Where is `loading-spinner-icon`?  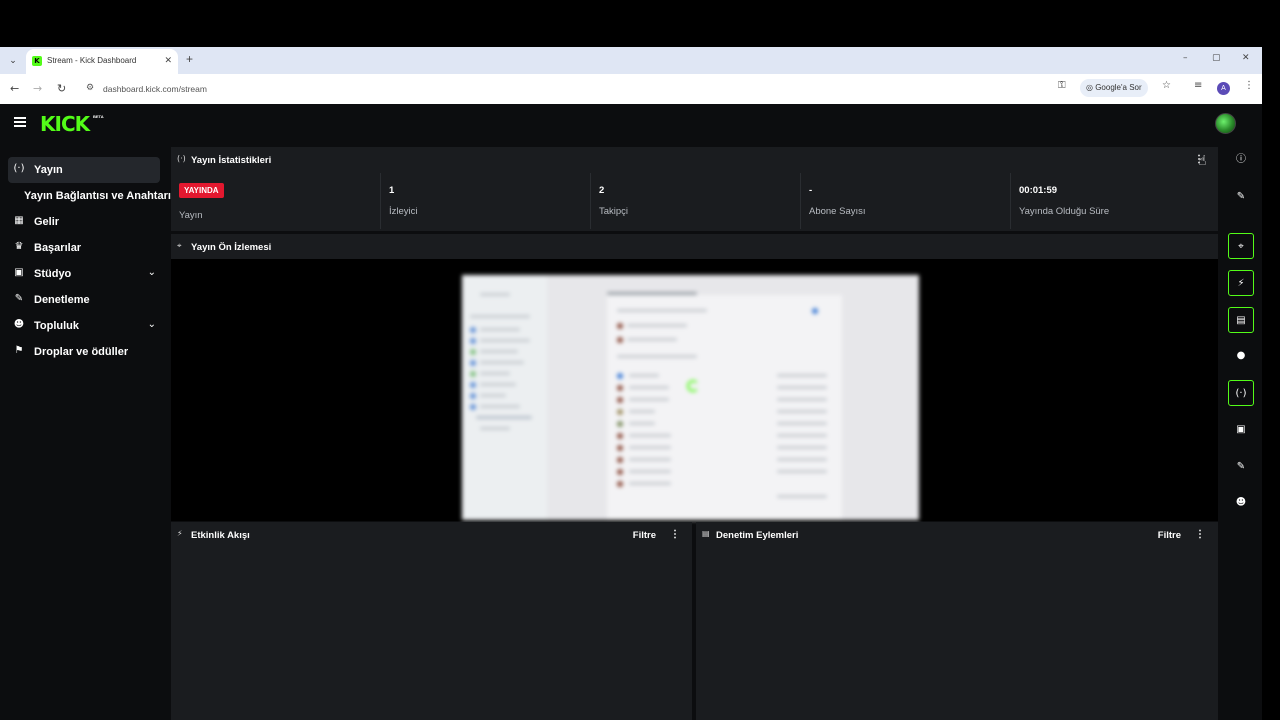 loading-spinner-icon is located at coordinates (693, 386).